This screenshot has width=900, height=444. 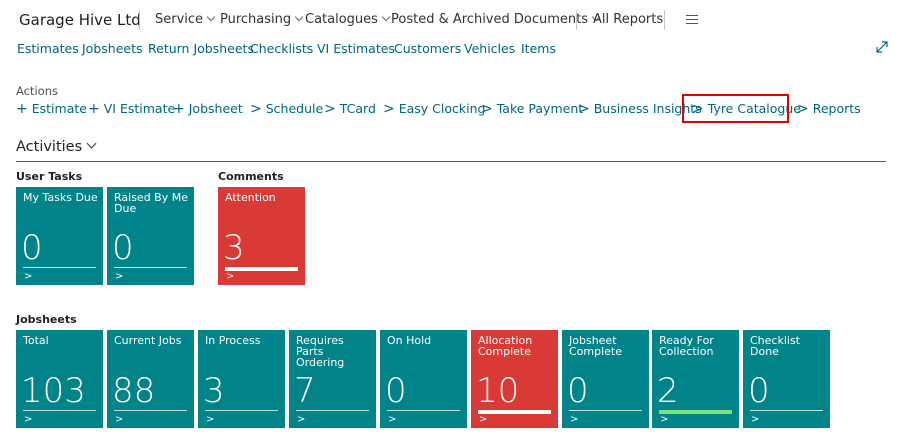 What do you see at coordinates (668, 391) in the screenshot?
I see `tile-value: 2` at bounding box center [668, 391].